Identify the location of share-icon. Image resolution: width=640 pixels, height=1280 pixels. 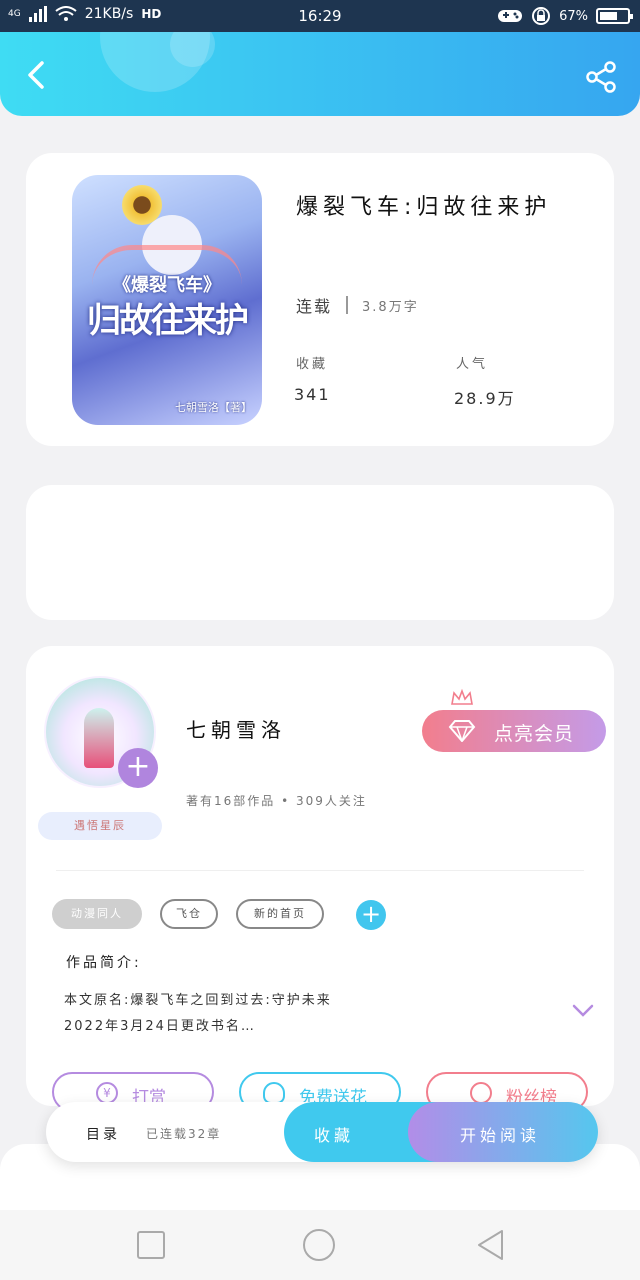
(601, 77).